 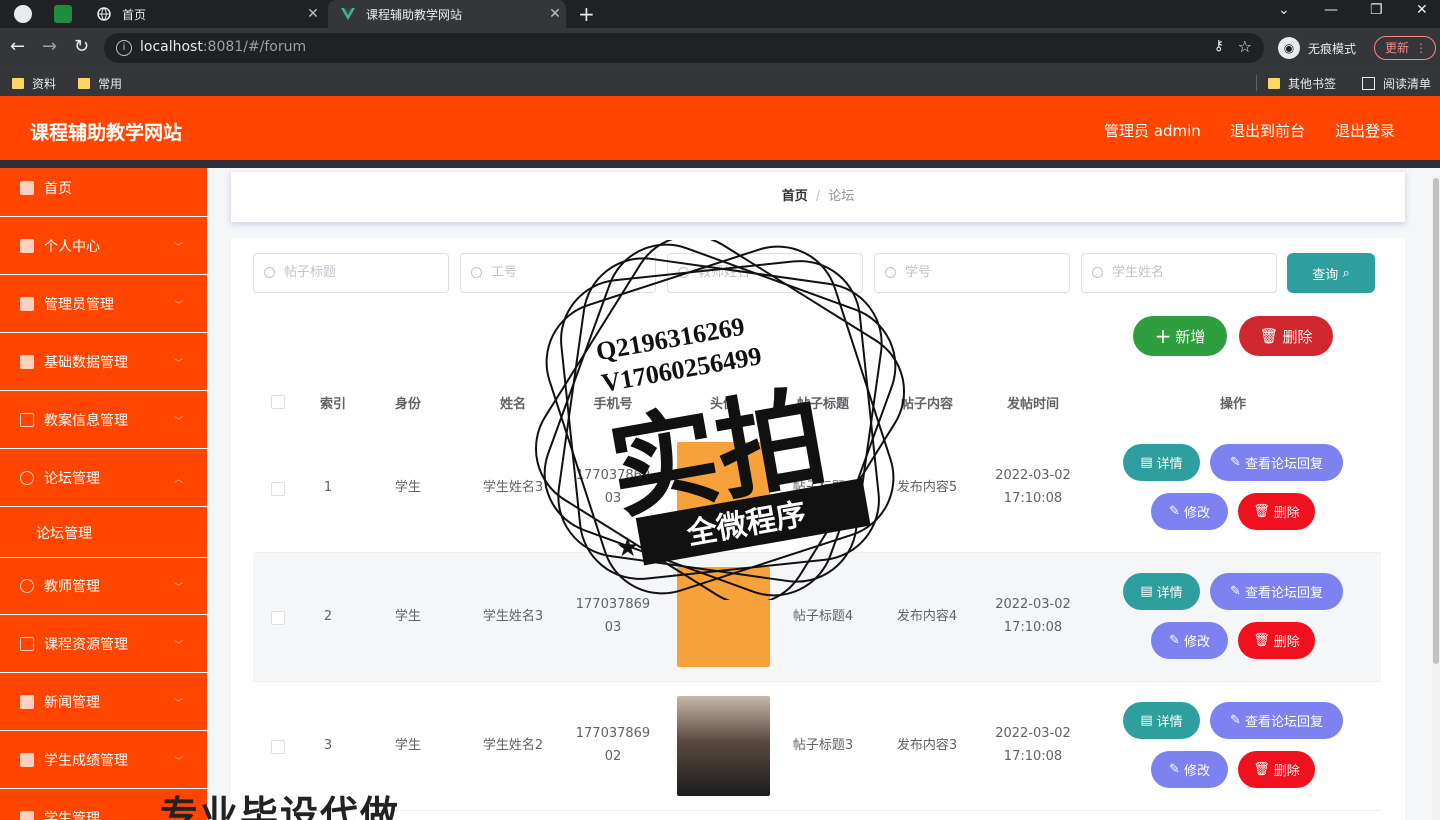 What do you see at coordinates (1256, 83) in the screenshot?
I see `divider` at bounding box center [1256, 83].